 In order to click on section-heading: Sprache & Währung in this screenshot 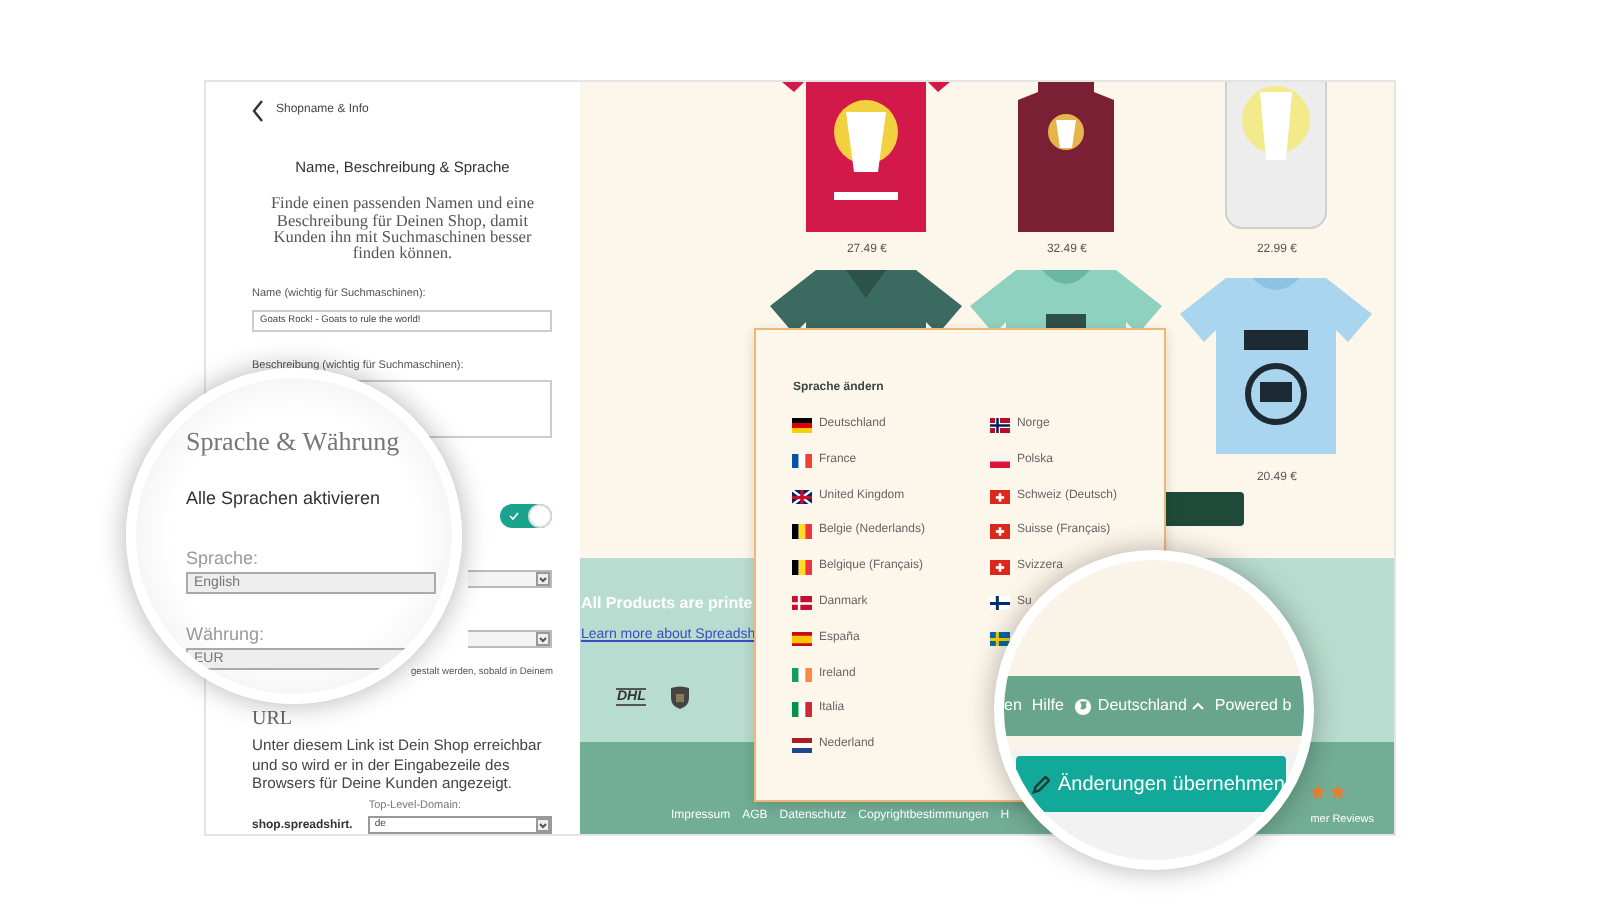, I will do `click(293, 442)`.